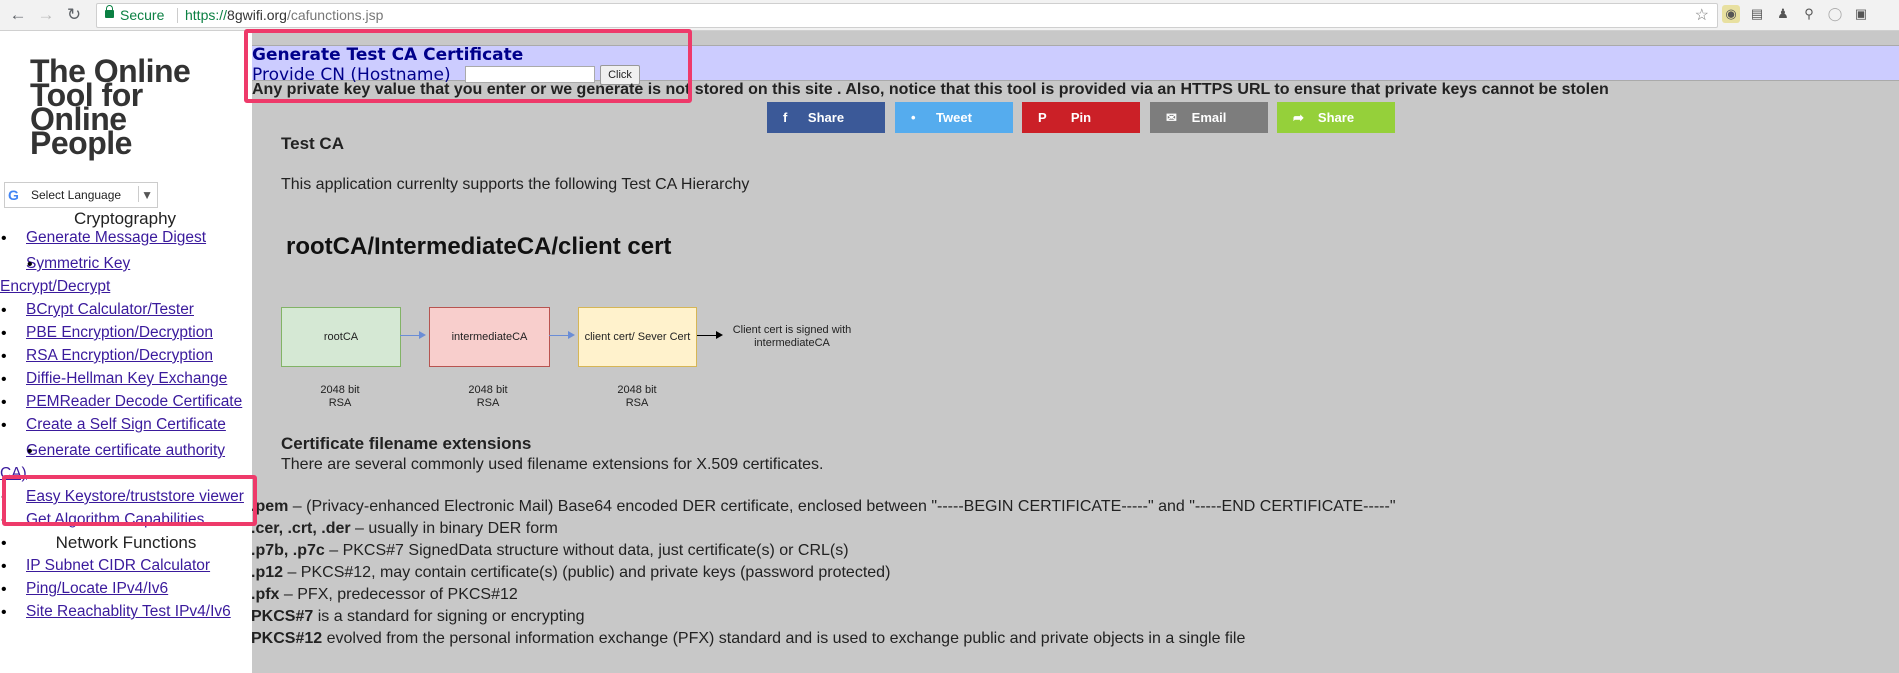 This screenshot has width=1899, height=673. Describe the element at coordinates (1209, 117) in the screenshot. I see `email-share-button: ✉ Email` at that location.